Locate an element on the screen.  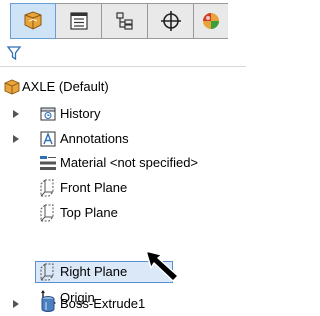
tree-item-front-plane: Front Plane is located at coordinates (123, 188).